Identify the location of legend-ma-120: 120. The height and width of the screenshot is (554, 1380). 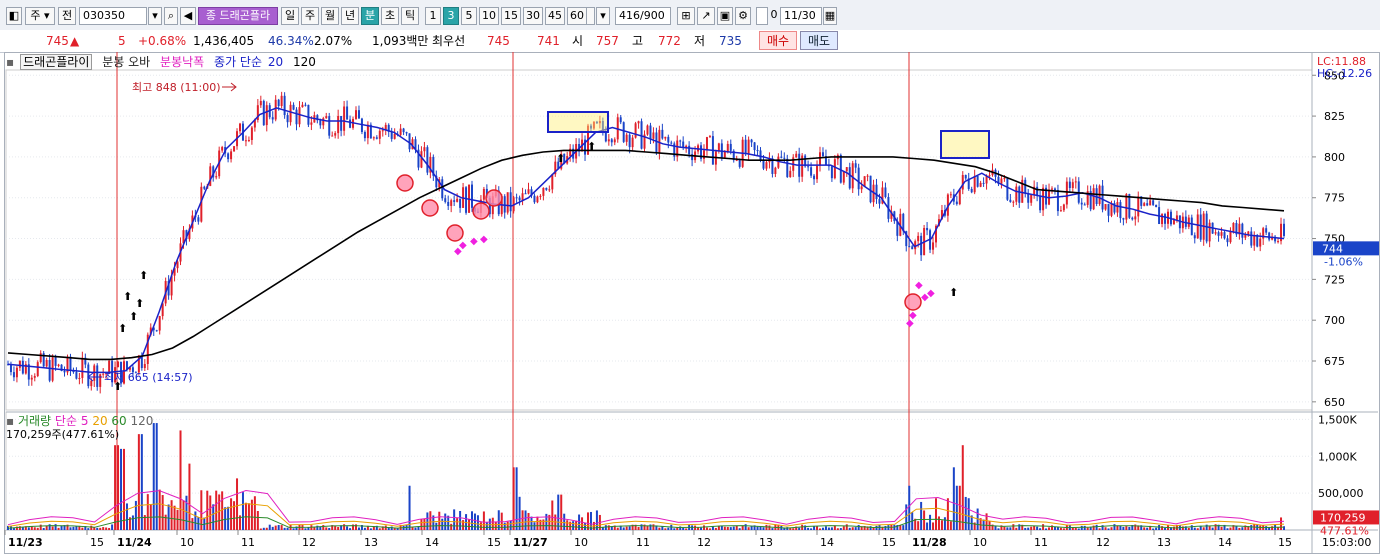
(304, 62).